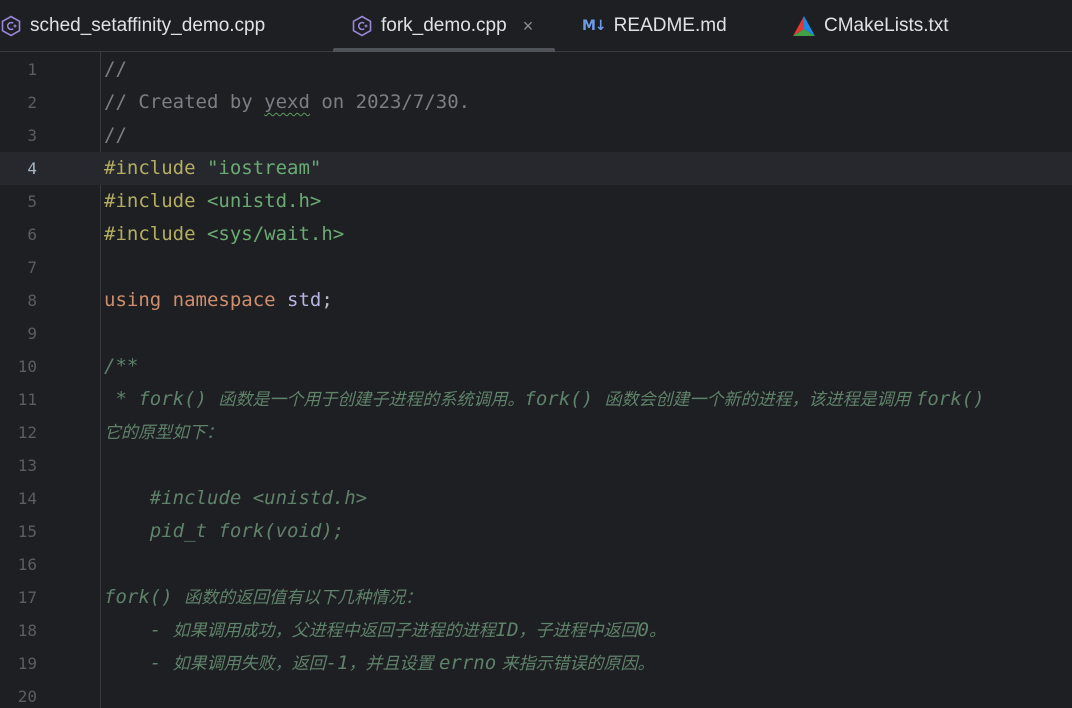 The image size is (1072, 708). Describe the element at coordinates (236, 498) in the screenshot. I see `code-token: #include <unistd.h>` at that location.